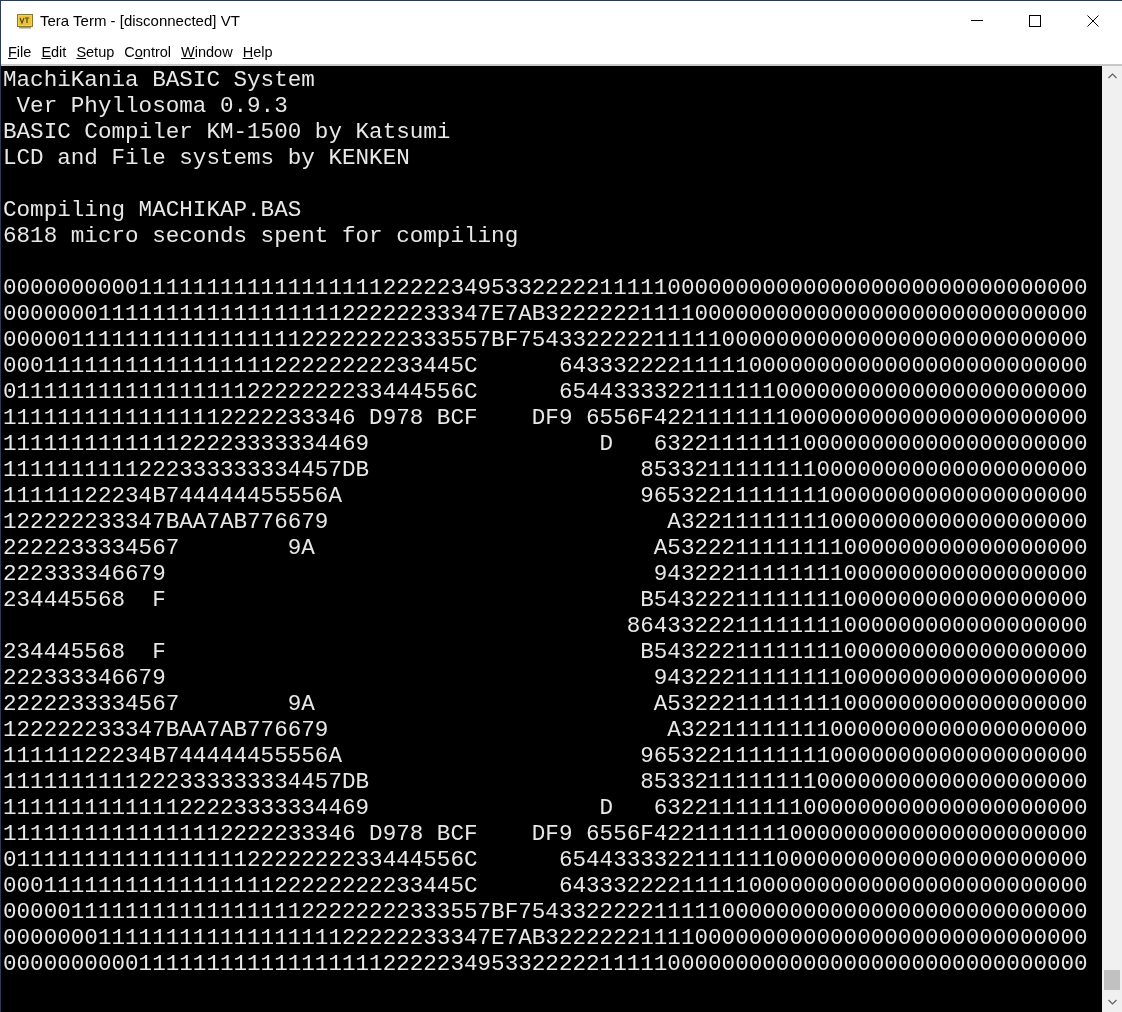 This screenshot has width=1122, height=1012. Describe the element at coordinates (227, 132) in the screenshot. I see `terminal-line: BASIC Compiler KM-1500 by Katsumi` at that location.